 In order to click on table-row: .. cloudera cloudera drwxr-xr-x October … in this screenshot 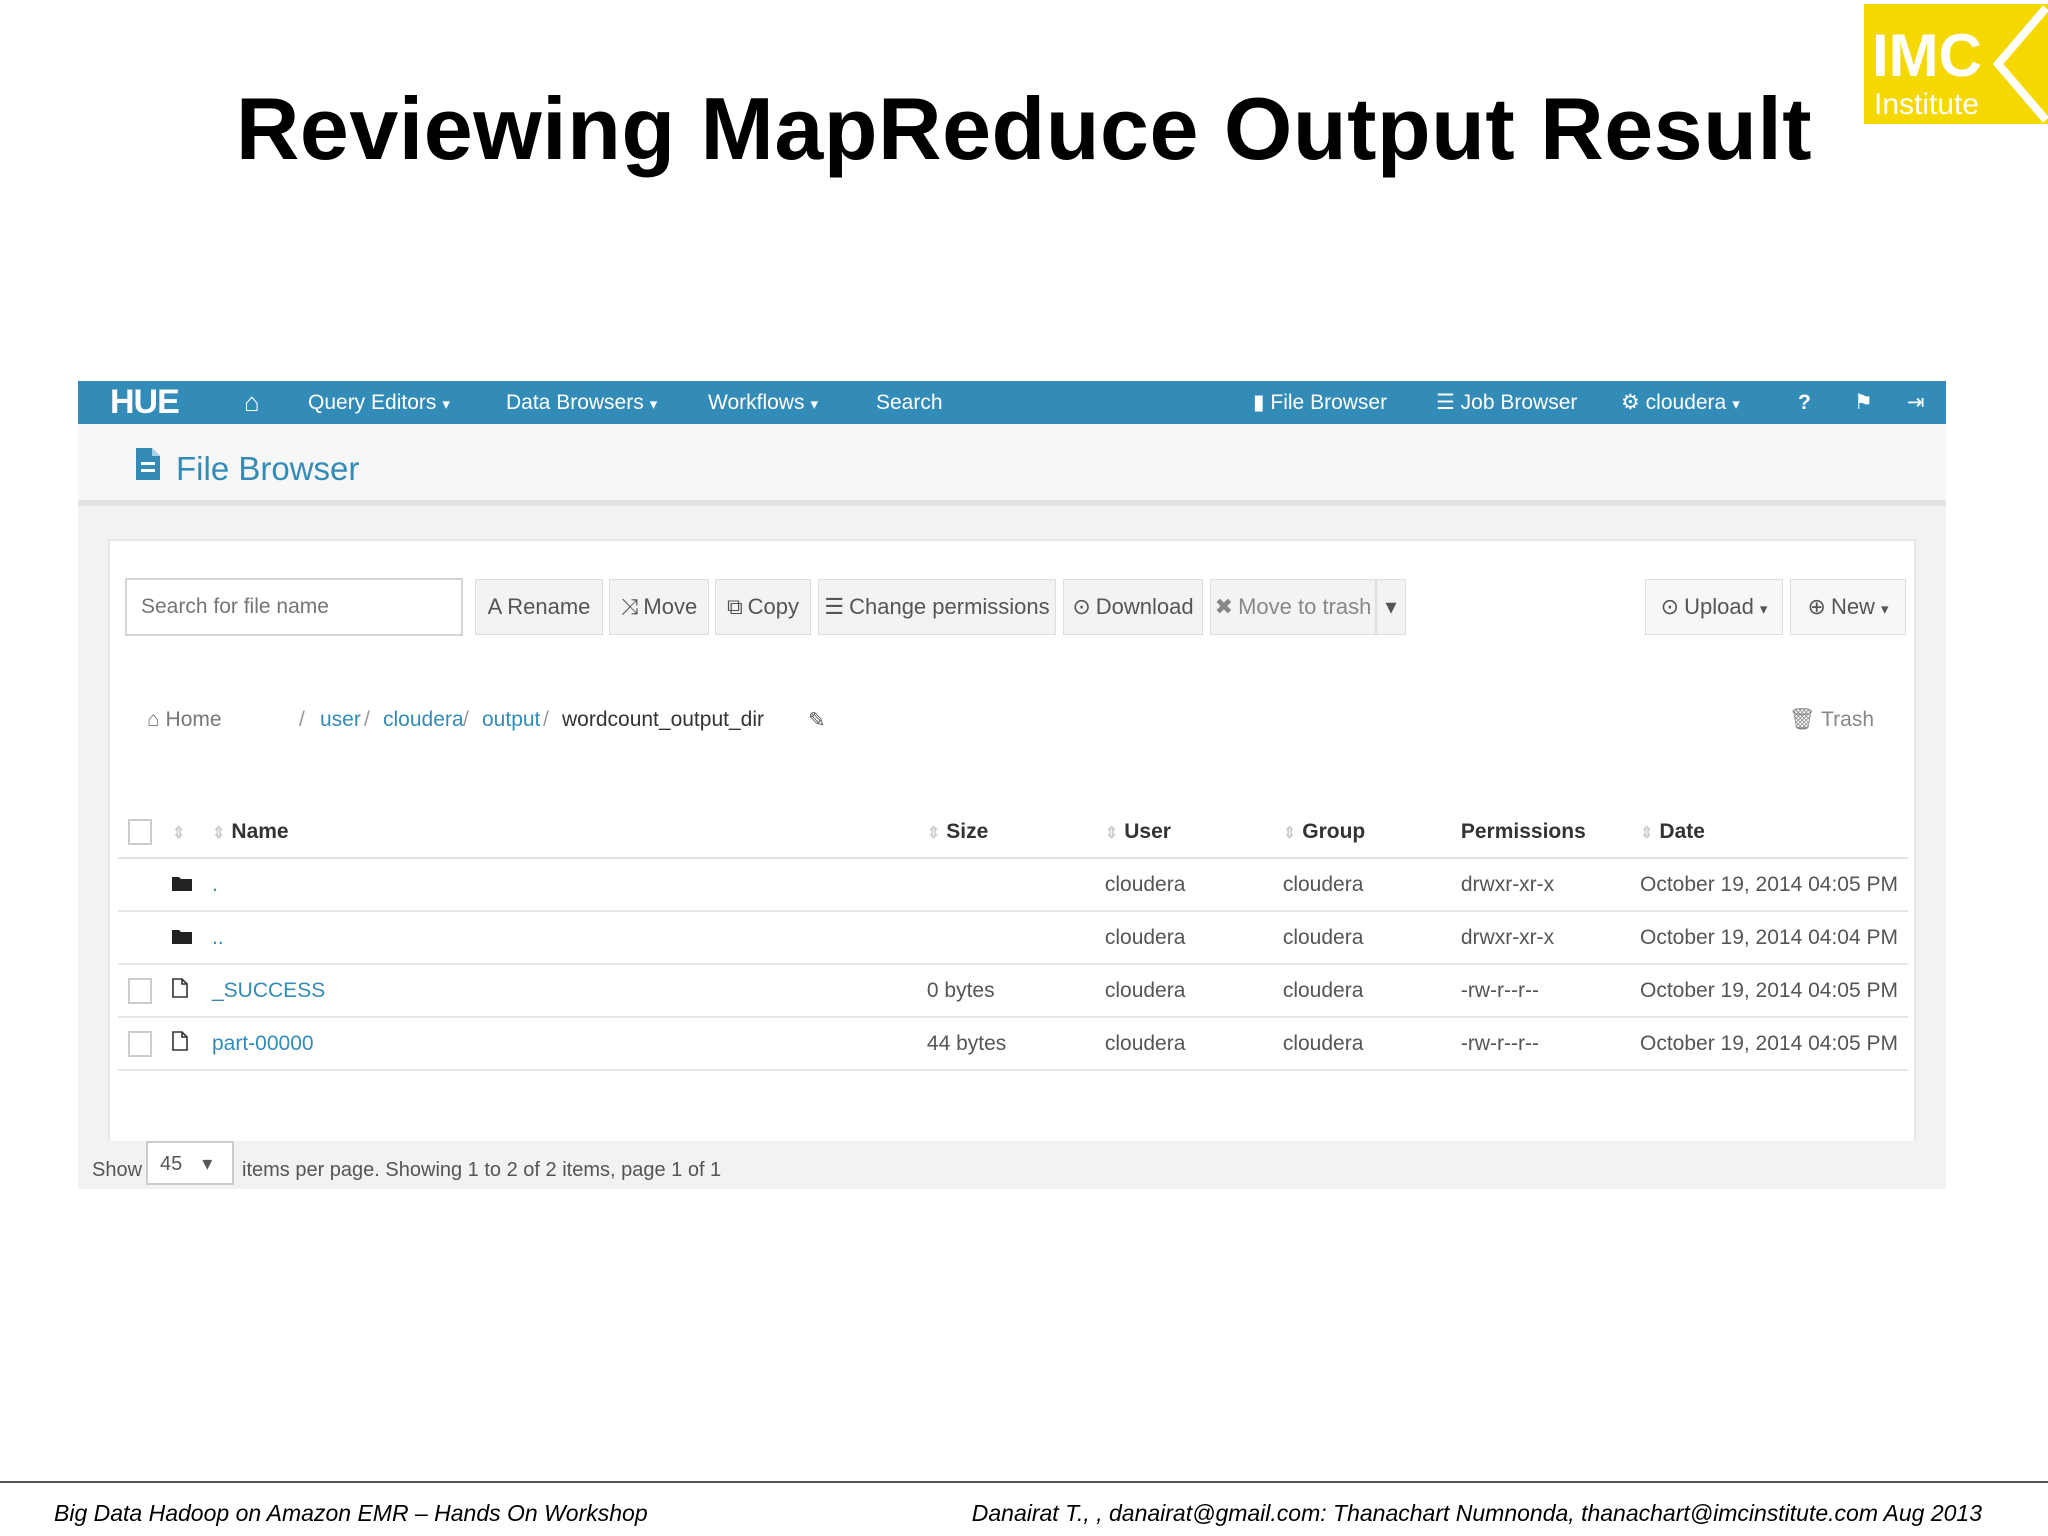, I will do `click(1013, 938)`.